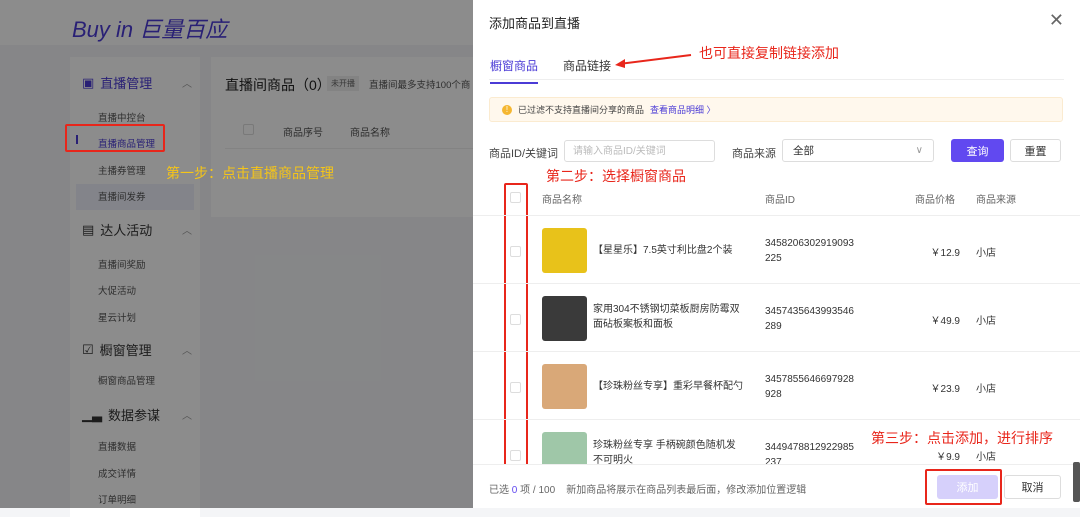  I want to click on select-all-checkbox, so click(515, 197).